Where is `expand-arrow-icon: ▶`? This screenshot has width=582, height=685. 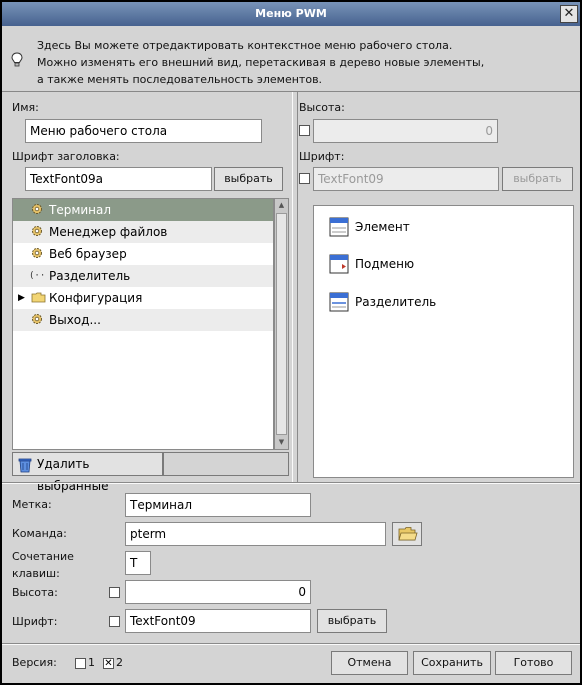
expand-arrow-icon: ▶ is located at coordinates (21, 298).